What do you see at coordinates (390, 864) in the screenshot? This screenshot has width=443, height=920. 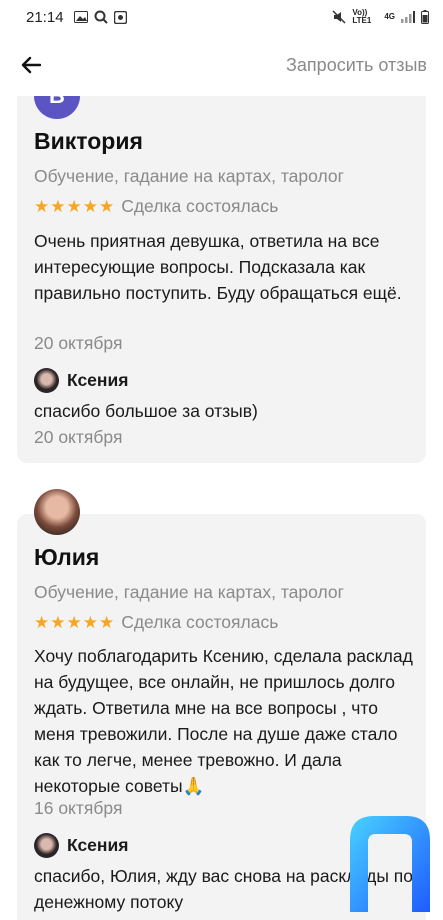 I see `logo-icon` at bounding box center [390, 864].